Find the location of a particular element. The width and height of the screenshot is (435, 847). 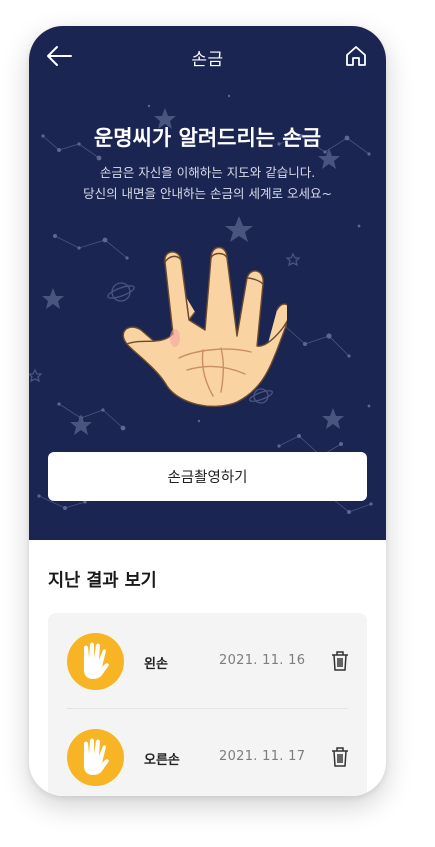

top-bar: 손금 is located at coordinates (207, 56).